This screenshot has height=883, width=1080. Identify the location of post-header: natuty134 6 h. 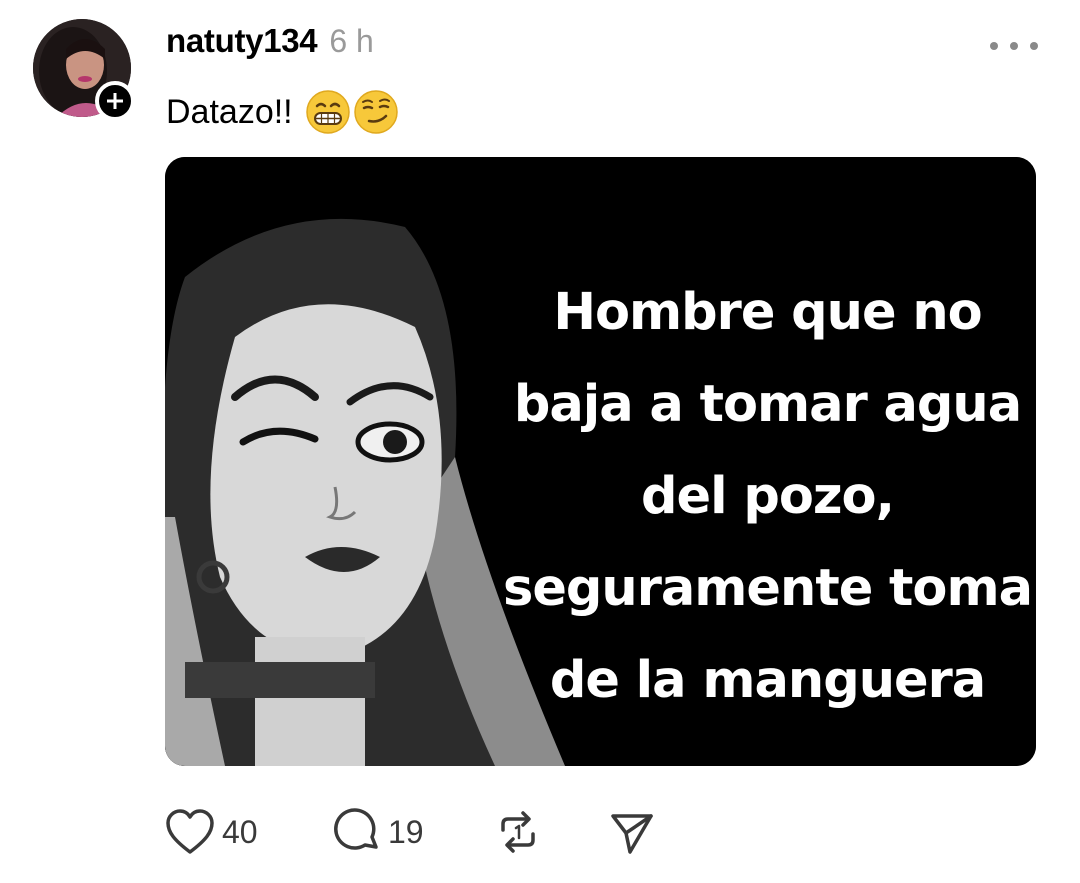
(270, 46).